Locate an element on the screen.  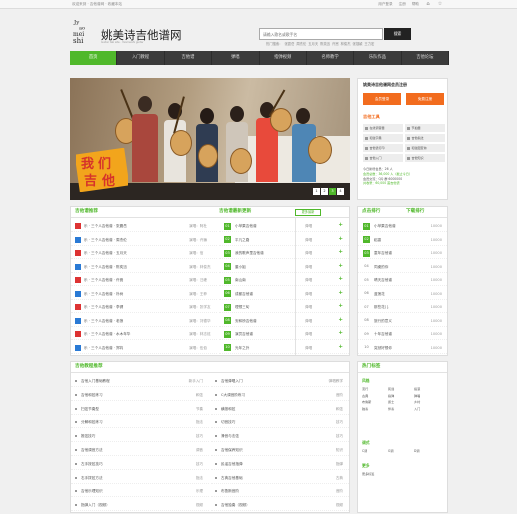
ranking-item: 05 晴天吉他谱 10000 is located at coordinates (402, 280).